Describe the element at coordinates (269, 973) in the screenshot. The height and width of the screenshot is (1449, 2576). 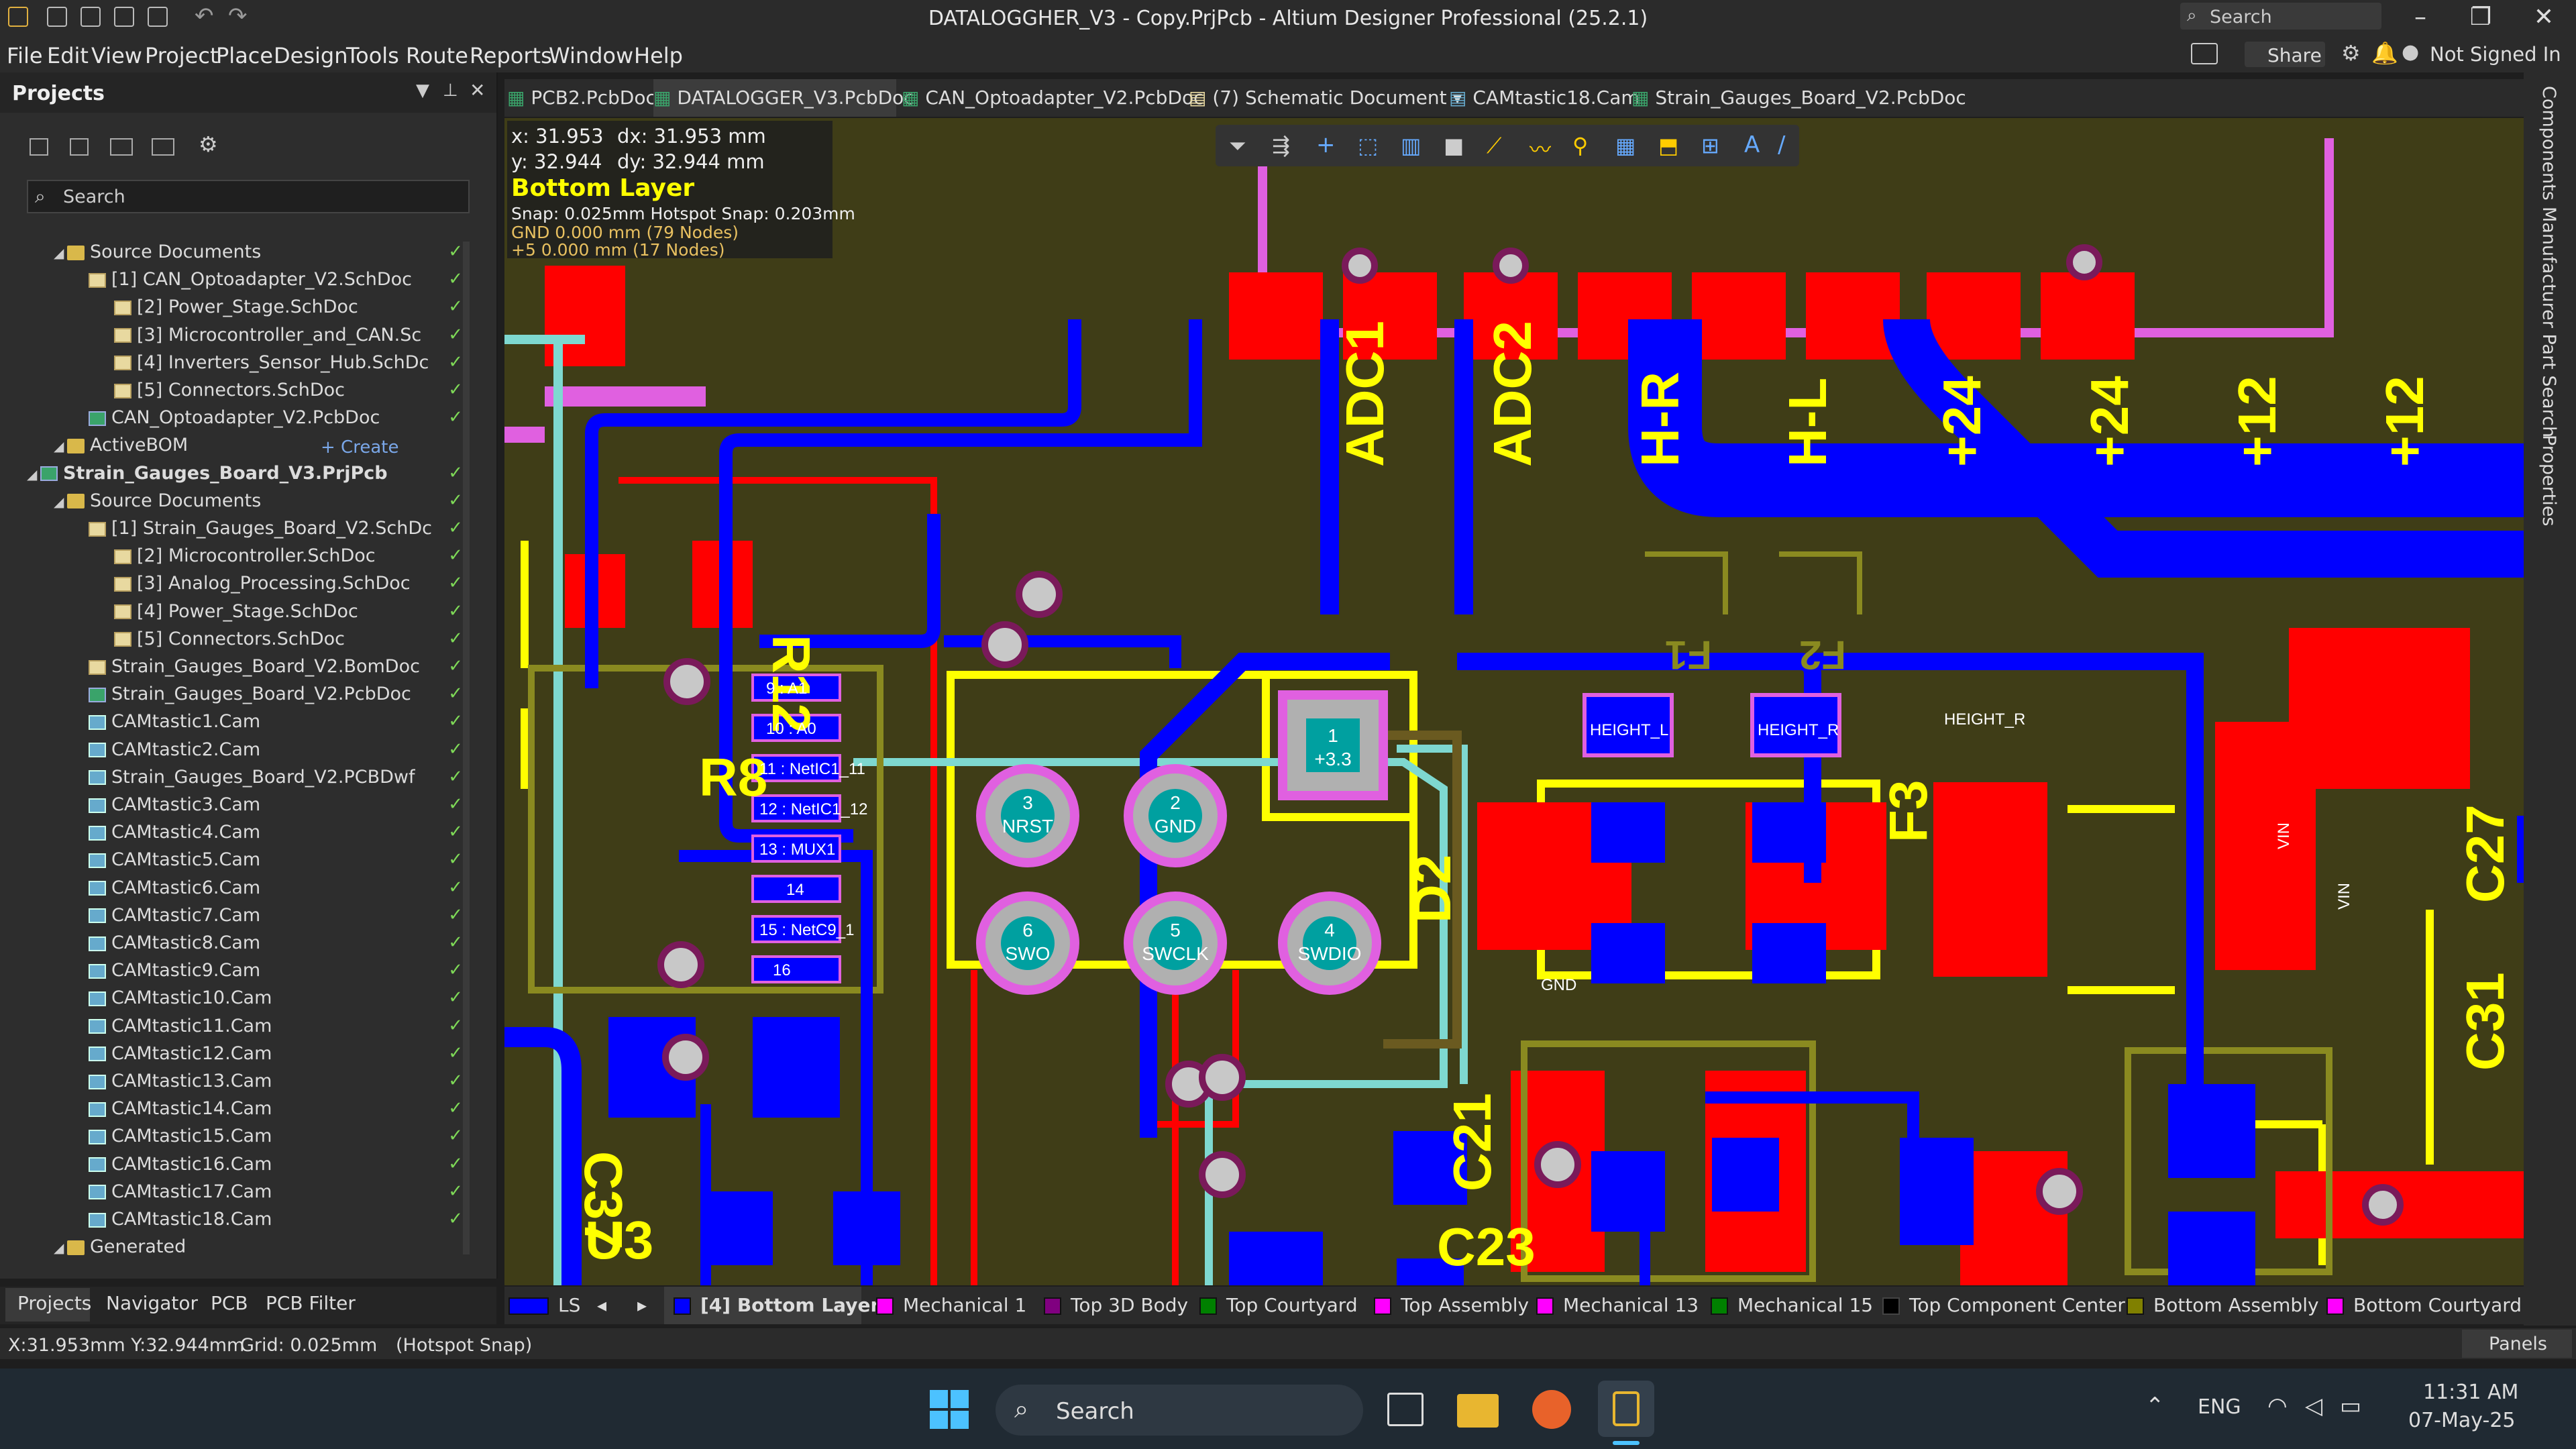
I see `tree-item: CAMtastic9.Cam ✓` at that location.